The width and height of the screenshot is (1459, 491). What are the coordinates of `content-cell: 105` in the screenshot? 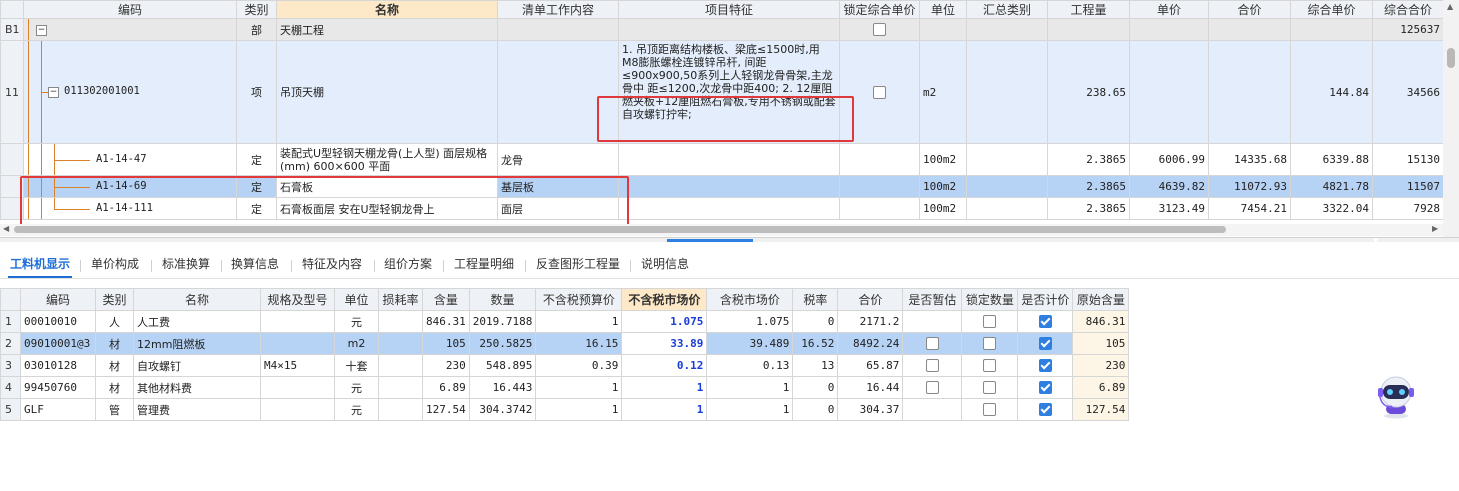 It's located at (446, 343).